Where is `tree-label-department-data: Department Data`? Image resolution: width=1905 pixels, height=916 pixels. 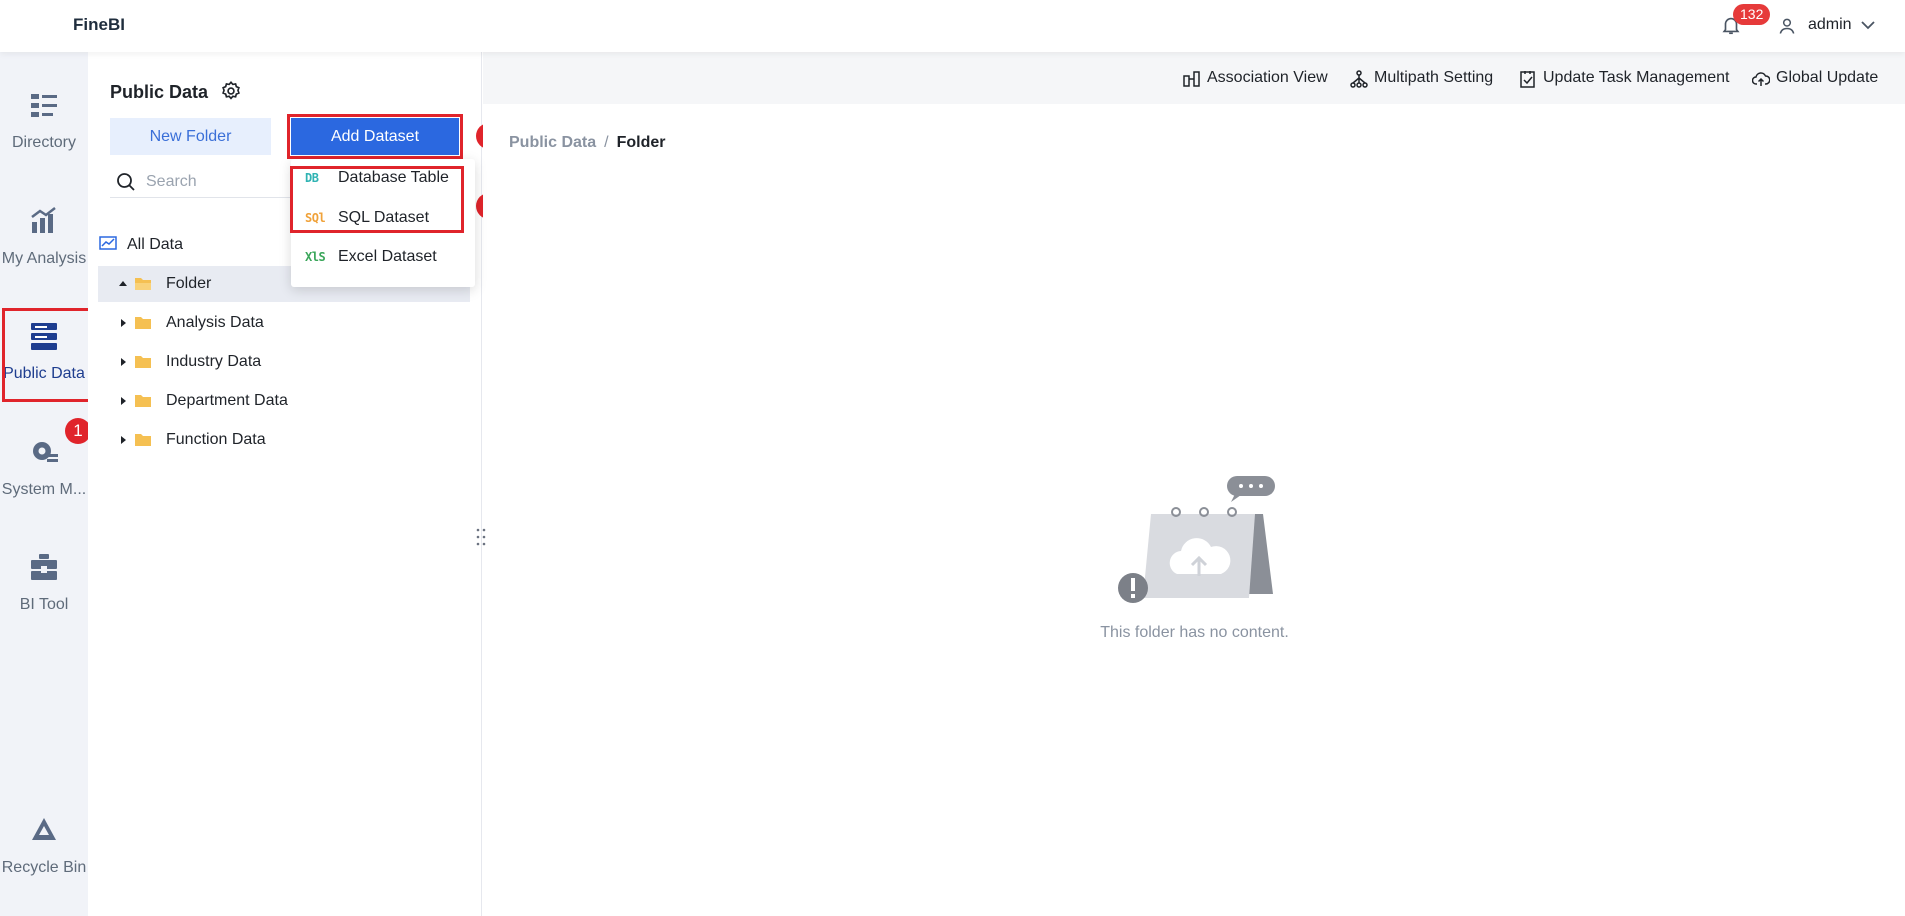
tree-label-department-data: Department Data is located at coordinates (227, 400).